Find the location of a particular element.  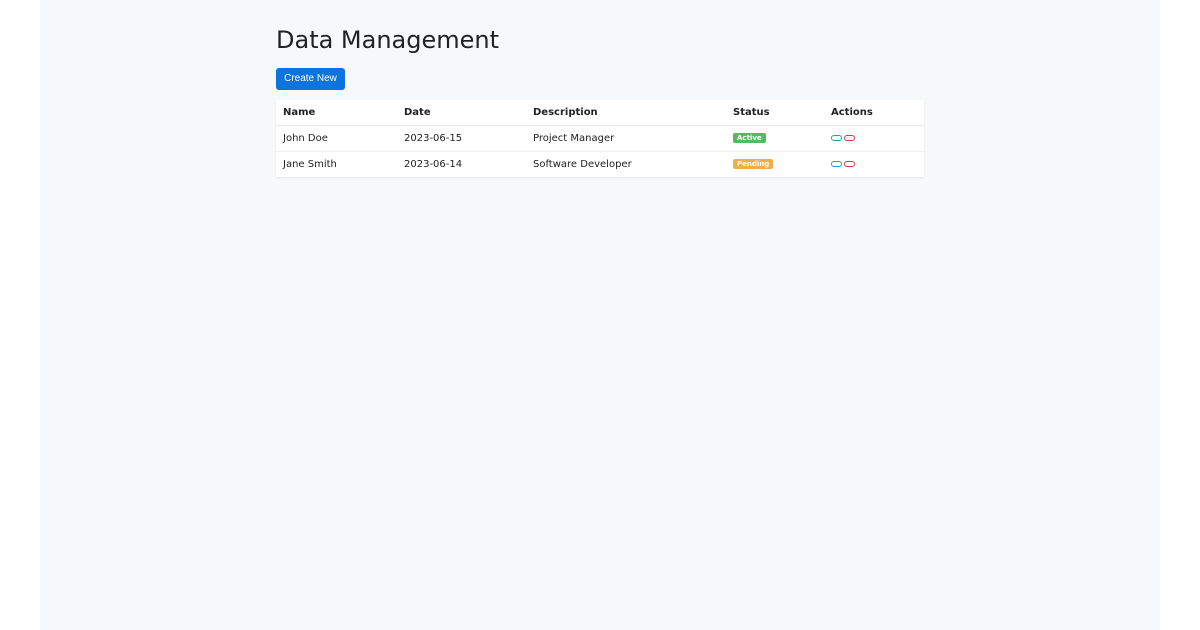

cell-date: 2023-06-15 is located at coordinates (461, 138).